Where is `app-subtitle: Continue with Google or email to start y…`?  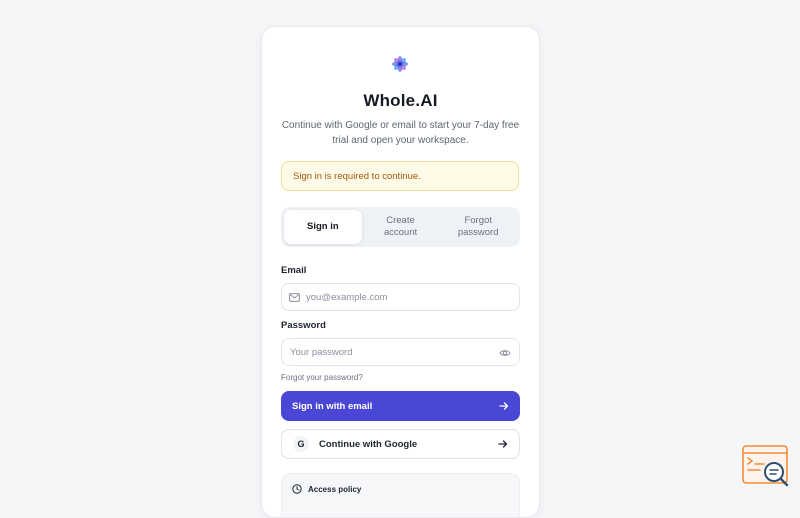
app-subtitle: Continue with Google or email to start y… is located at coordinates (400, 133).